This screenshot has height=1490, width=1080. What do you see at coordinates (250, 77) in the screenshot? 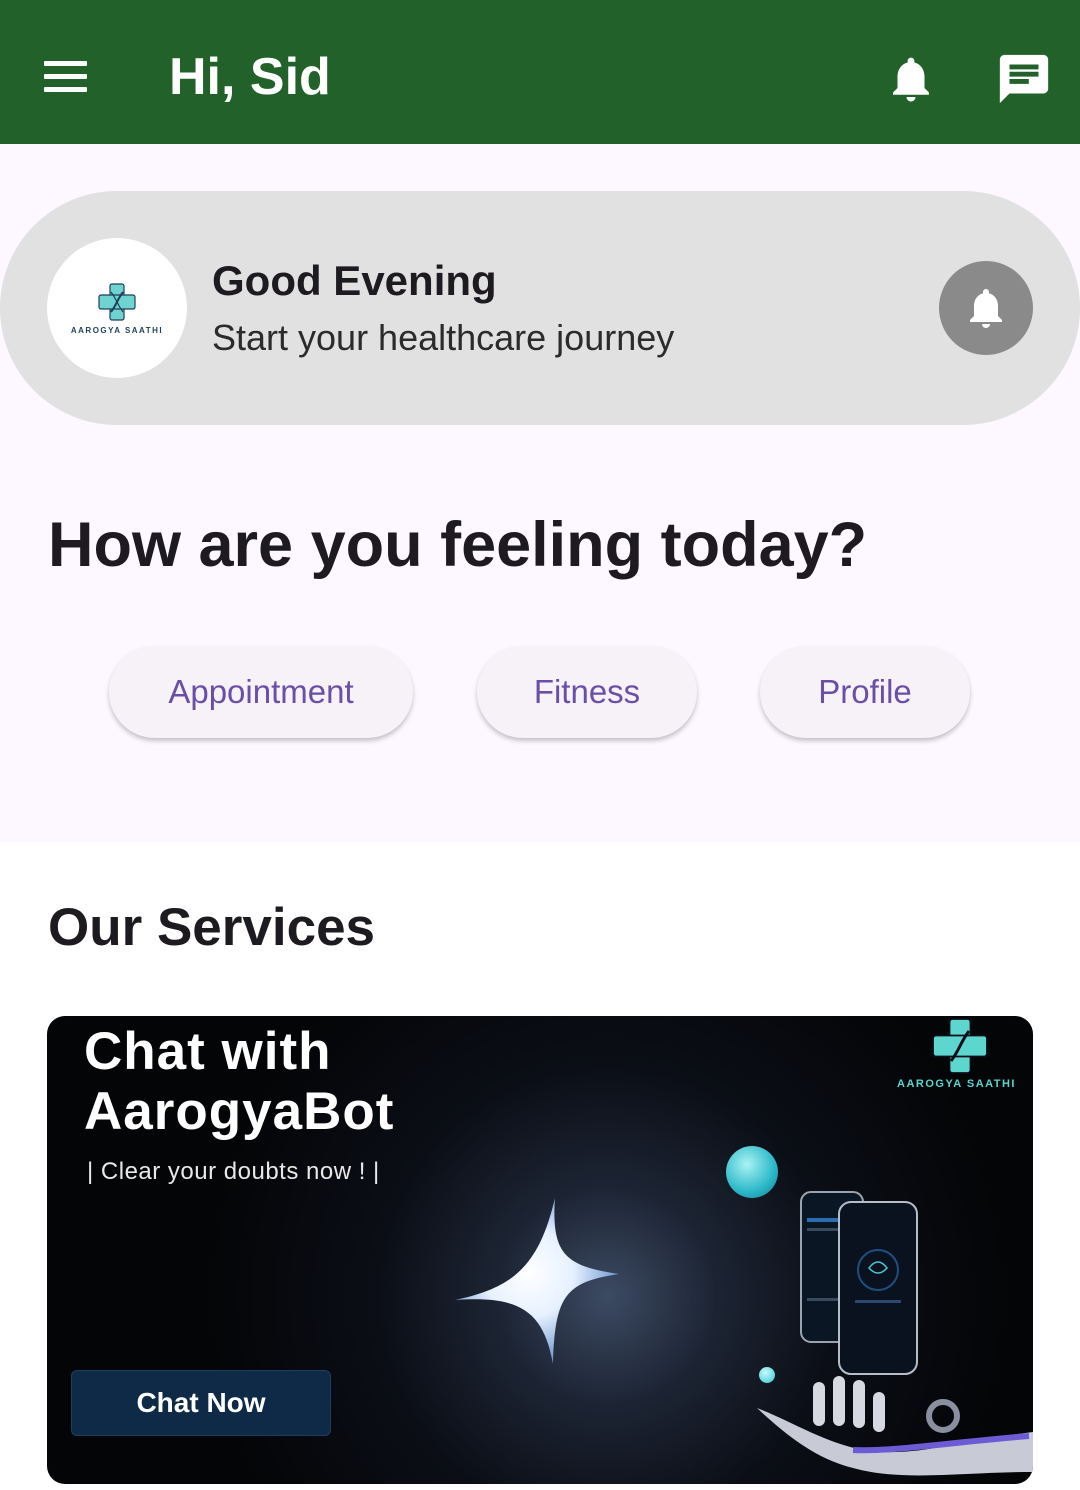
I see `page-title: Hi, Sid` at bounding box center [250, 77].